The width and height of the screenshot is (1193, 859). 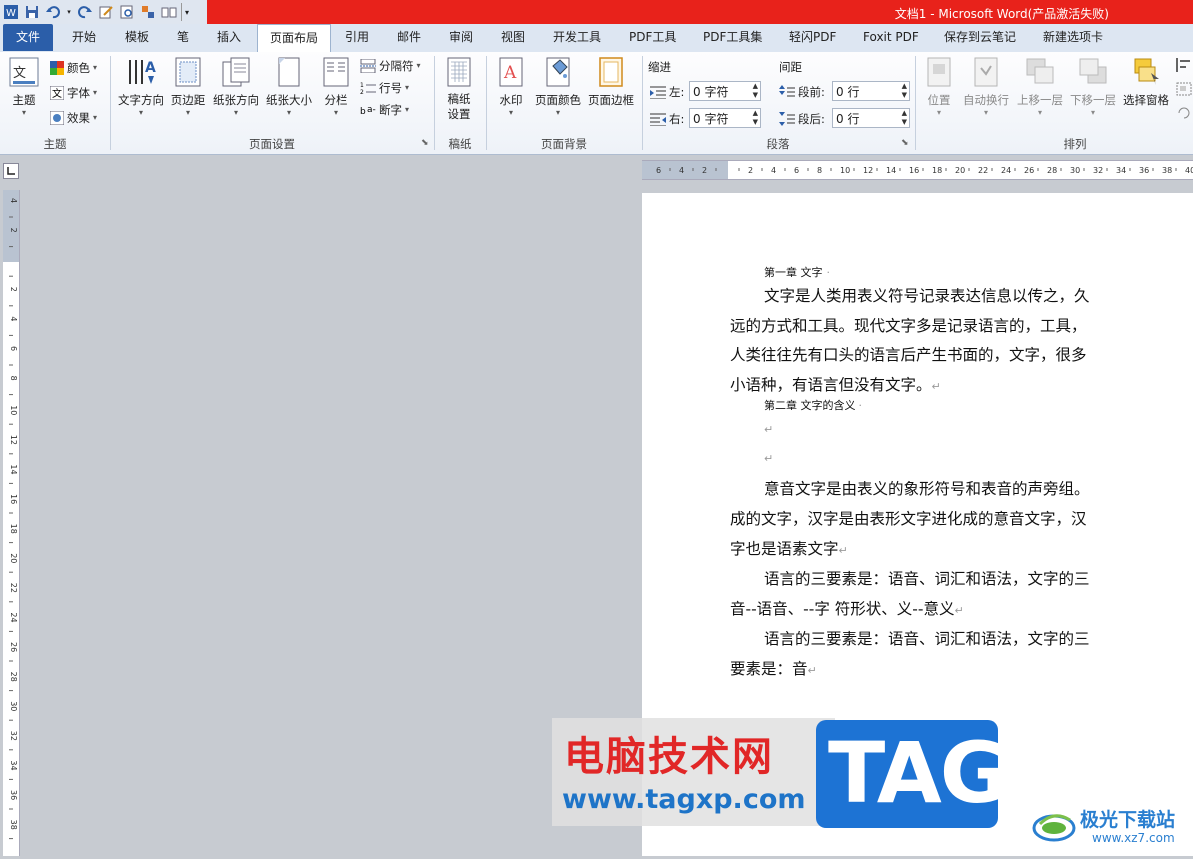 I want to click on tab-developer: 开发工具, so click(x=577, y=37).